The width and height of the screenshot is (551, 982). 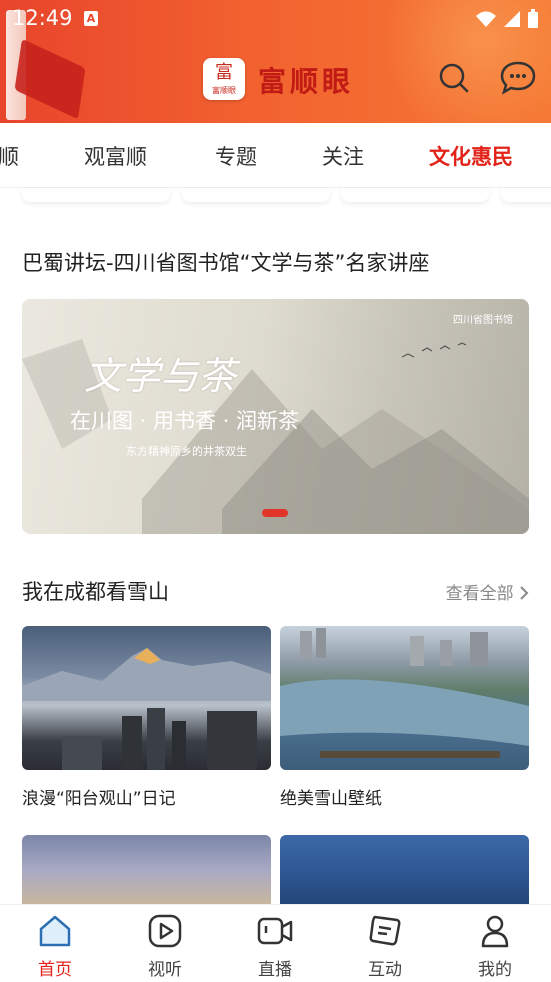 I want to click on nav-profile-label: 我的, so click(x=495, y=970).